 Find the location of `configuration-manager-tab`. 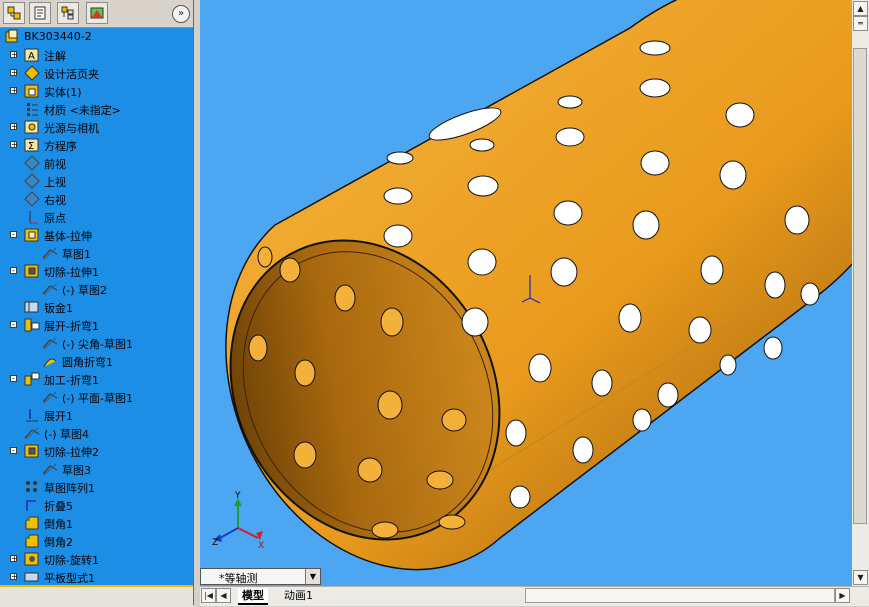

configuration-manager-tab is located at coordinates (68, 13).